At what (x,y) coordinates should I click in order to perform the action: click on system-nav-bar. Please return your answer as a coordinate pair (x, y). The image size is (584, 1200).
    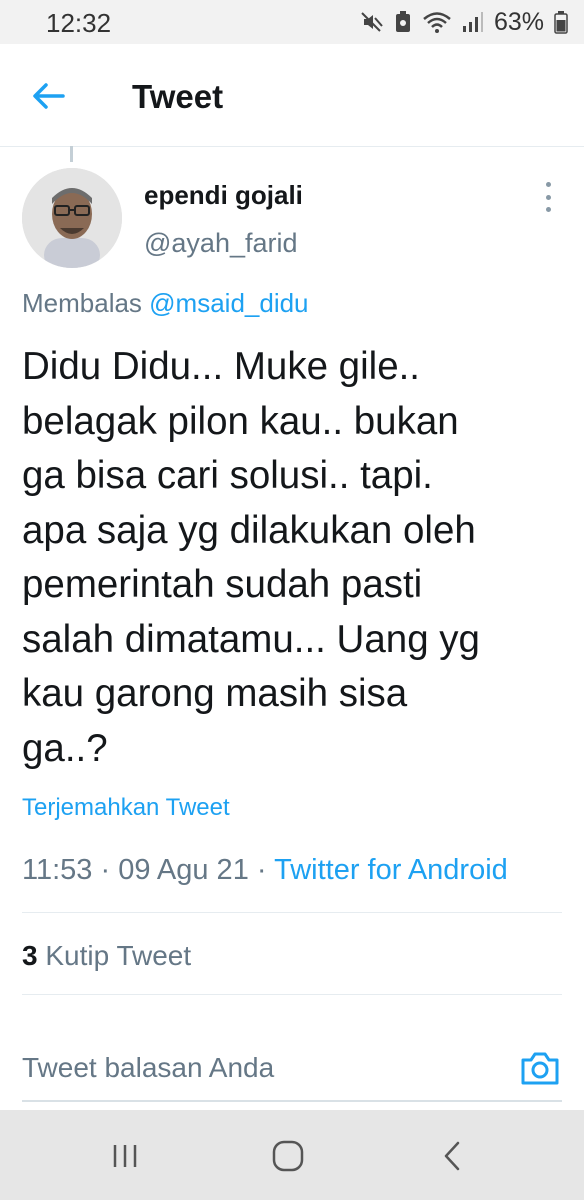
    Looking at the image, I should click on (292, 1155).